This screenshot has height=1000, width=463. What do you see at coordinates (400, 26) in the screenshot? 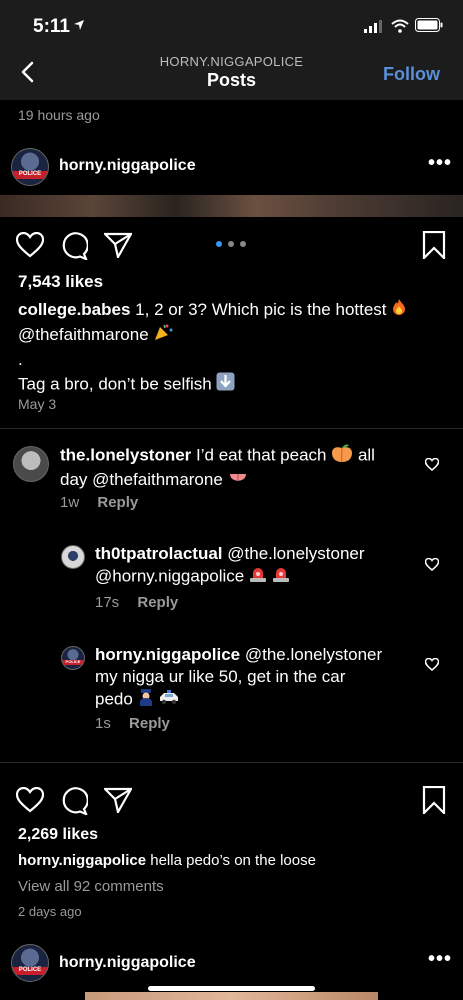
I see `wifi-icon` at bounding box center [400, 26].